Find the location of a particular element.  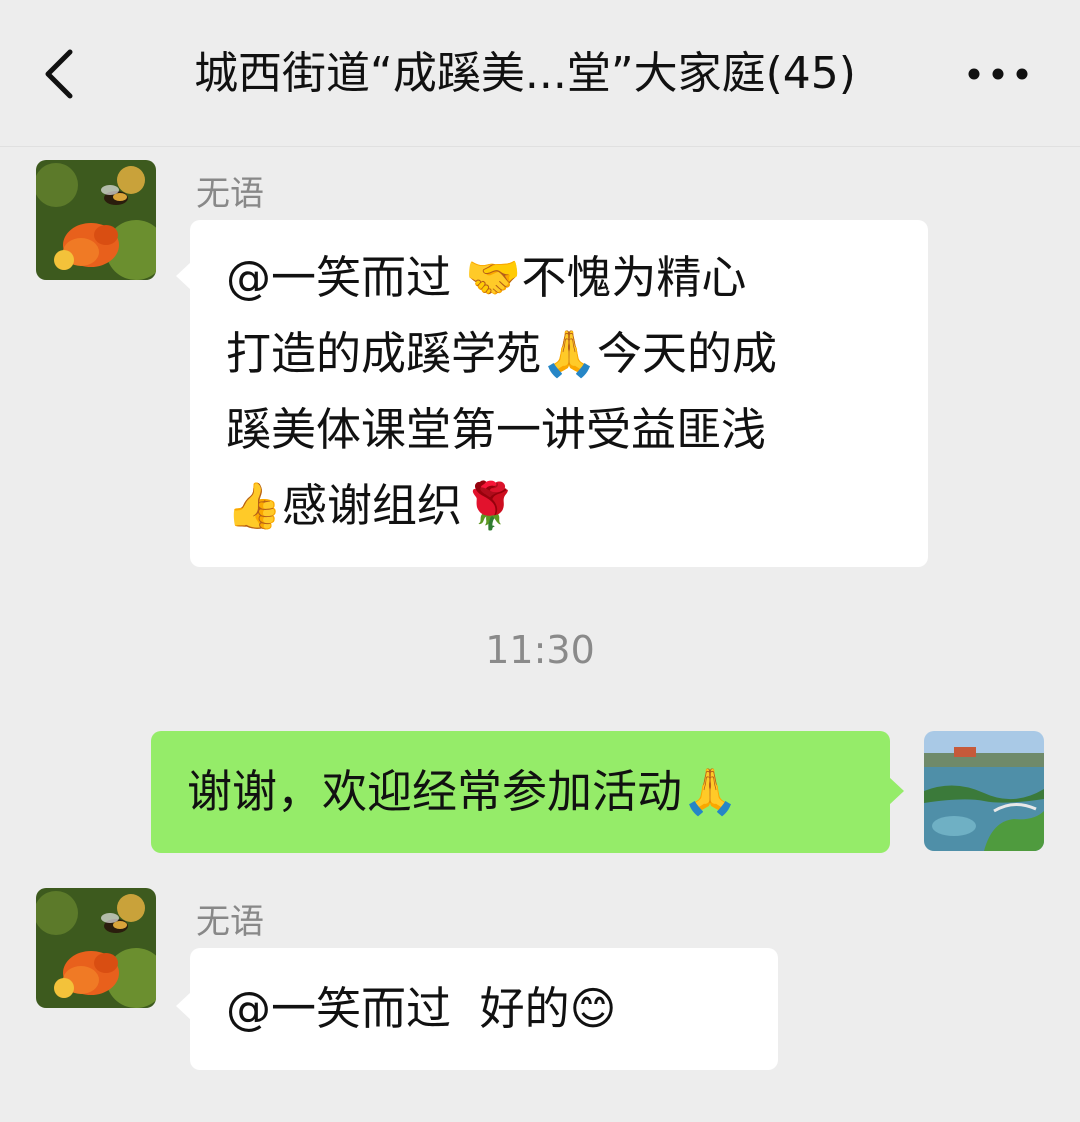

message-text: @一笑而过 好的😊 is located at coordinates (421, 1008).